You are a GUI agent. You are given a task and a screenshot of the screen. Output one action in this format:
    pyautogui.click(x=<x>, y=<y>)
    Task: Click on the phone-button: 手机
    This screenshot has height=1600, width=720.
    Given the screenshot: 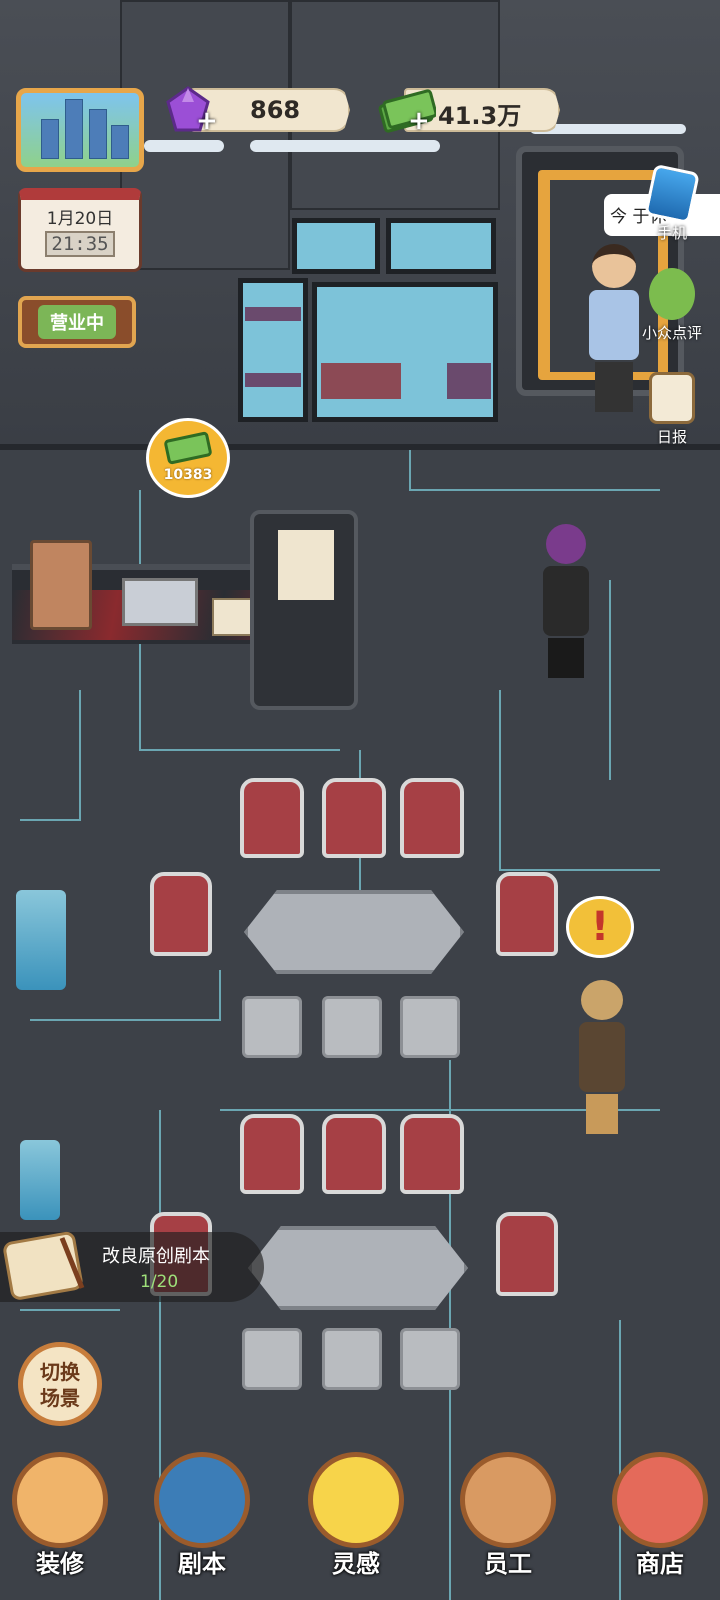 What is the action you would take?
    pyautogui.click(x=672, y=203)
    